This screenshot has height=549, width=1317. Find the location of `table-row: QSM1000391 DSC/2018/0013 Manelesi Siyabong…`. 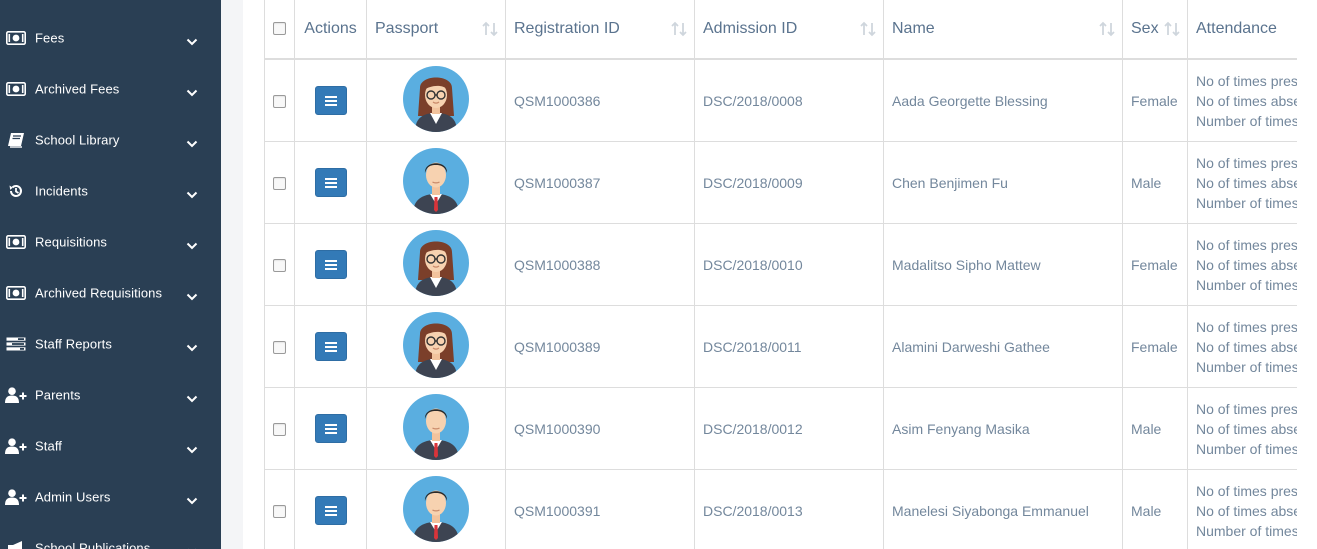

table-row: QSM1000391 DSC/2018/0013 Manelesi Siyabong… is located at coordinates (780, 509).